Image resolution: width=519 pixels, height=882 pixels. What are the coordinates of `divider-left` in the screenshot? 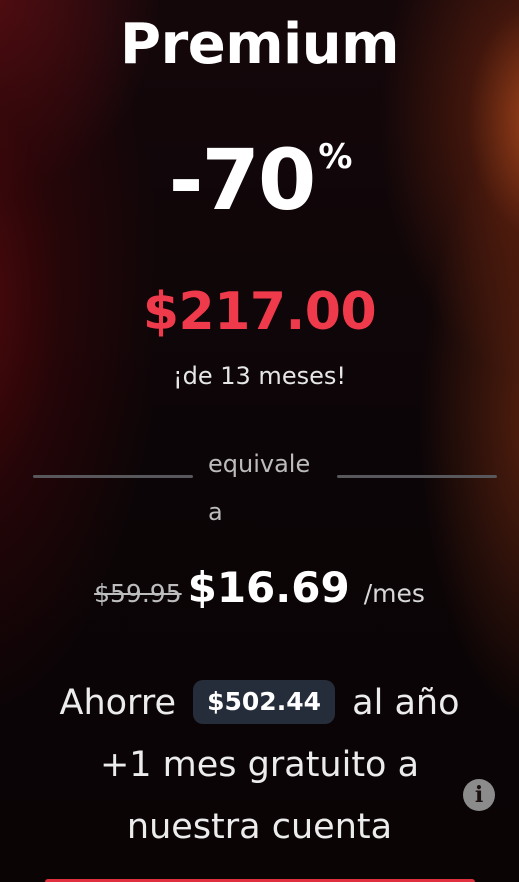 It's located at (113, 476).